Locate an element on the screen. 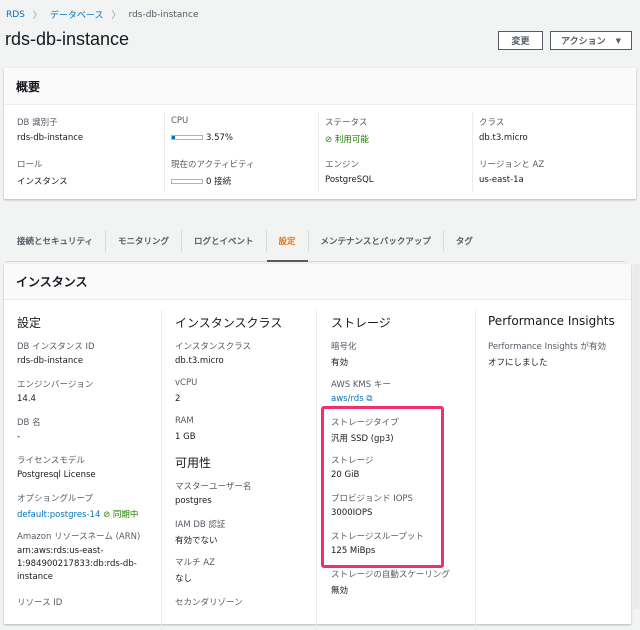 Image resolution: width=640 pixels, height=630 pixels. kms-link: aws/rds is located at coordinates (347, 399).